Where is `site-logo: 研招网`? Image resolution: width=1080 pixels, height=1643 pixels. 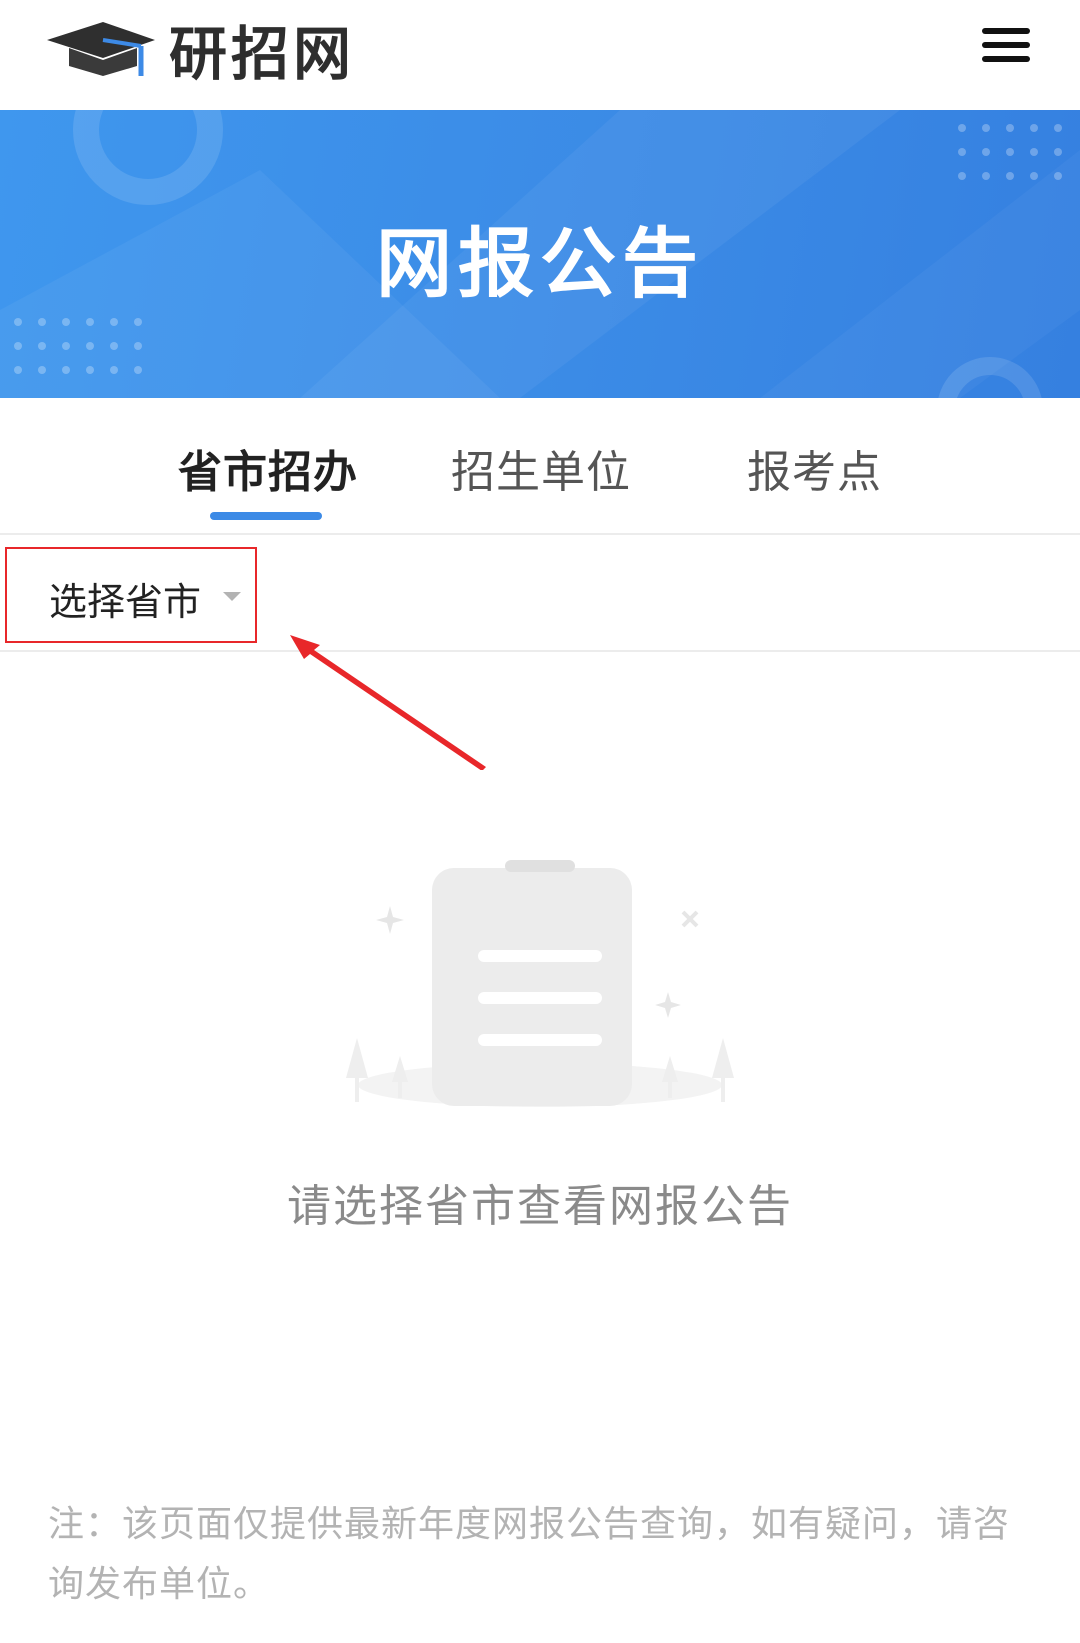
site-logo: 研招网 is located at coordinates (200, 51).